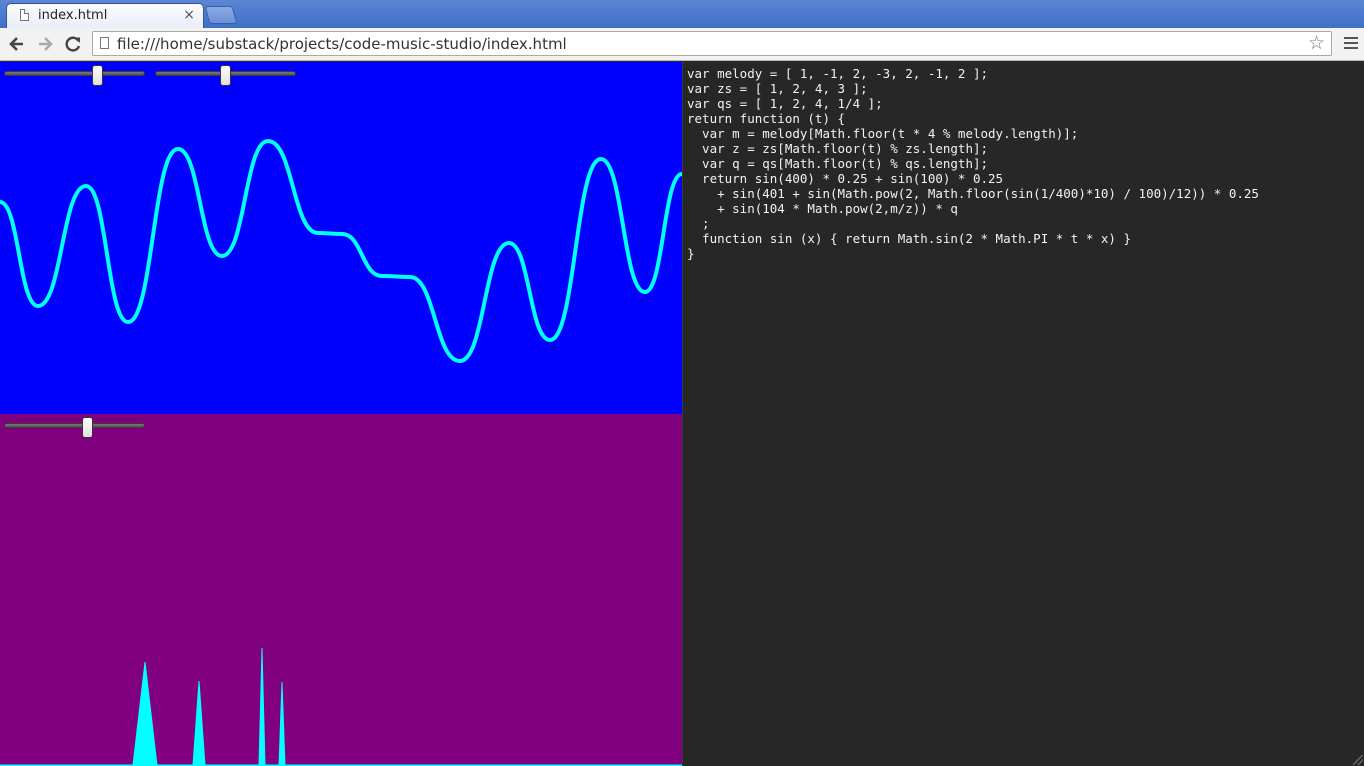  I want to click on code-line: ;, so click(698, 223).